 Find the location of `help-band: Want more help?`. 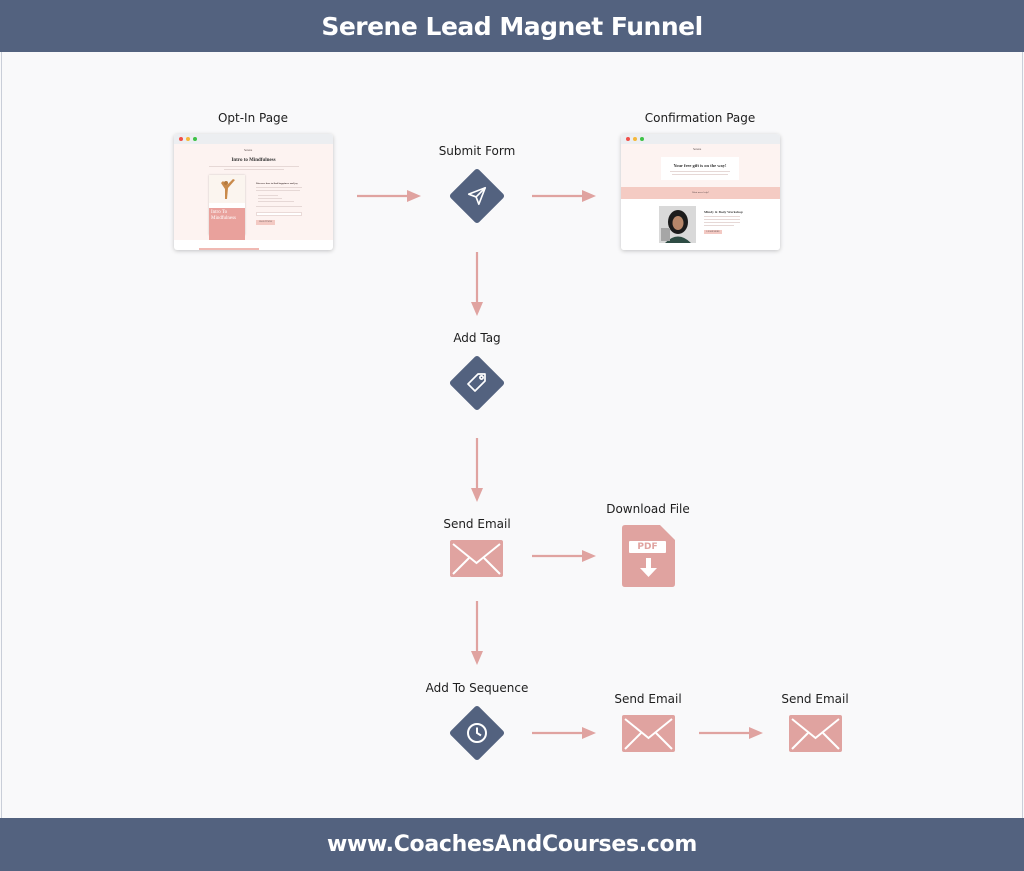

help-band: Want more help? is located at coordinates (700, 193).